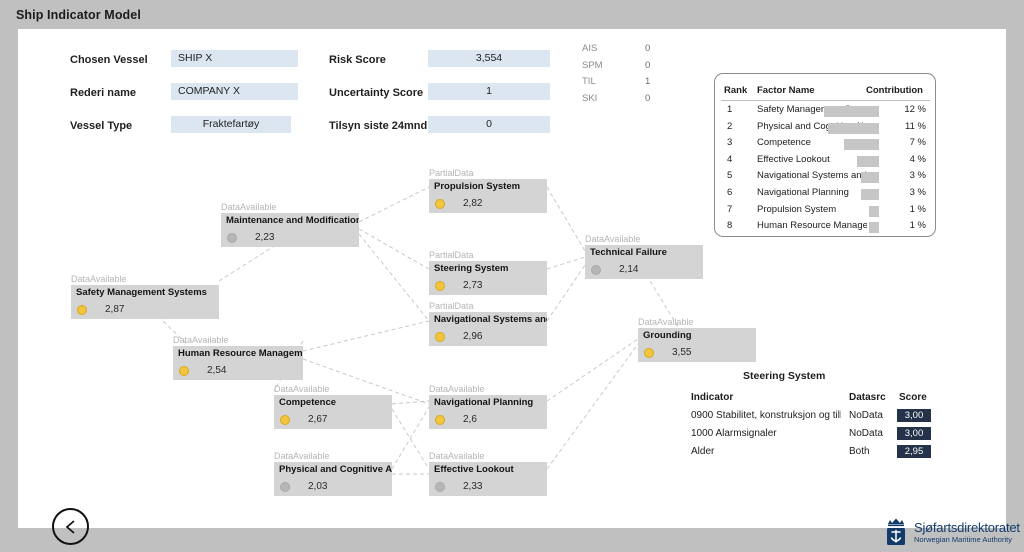 This screenshot has height=552, width=1024. What do you see at coordinates (238, 363) in the screenshot?
I see `node-body: Human Resource Management 2,54` at bounding box center [238, 363].